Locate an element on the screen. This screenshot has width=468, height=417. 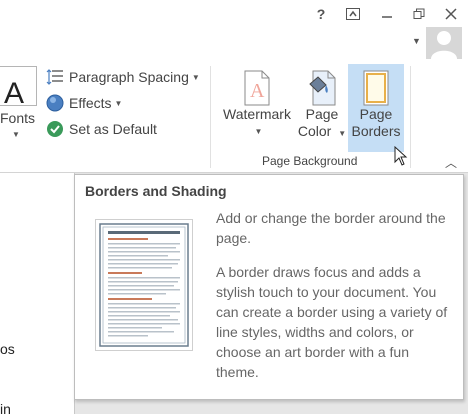
mouse-pointer-icon is located at coordinates (401, 156).